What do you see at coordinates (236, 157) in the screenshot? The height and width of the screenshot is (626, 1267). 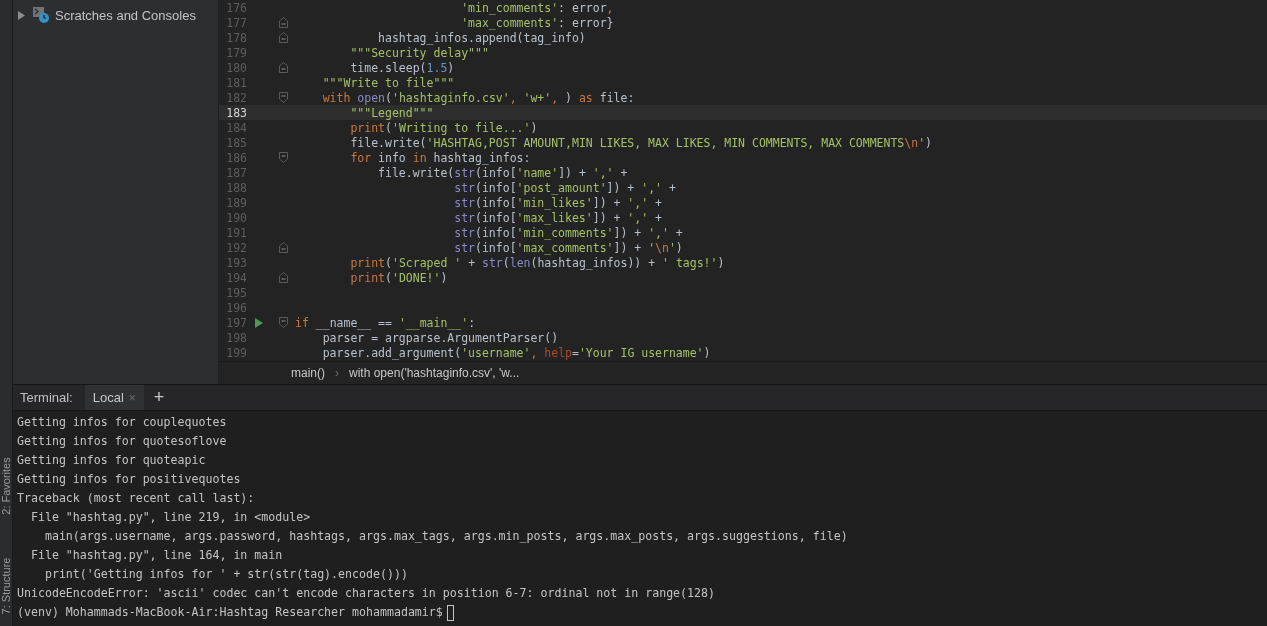 I see `line-number: 186` at bounding box center [236, 157].